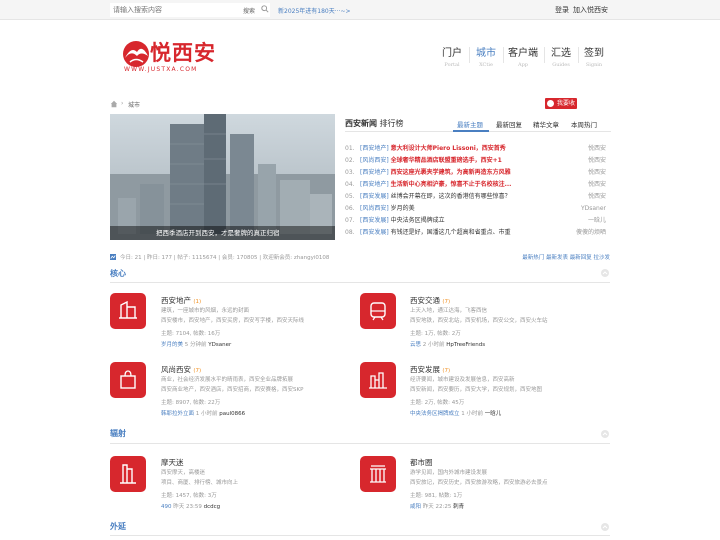 The width and height of the screenshot is (720, 540). What do you see at coordinates (597, 221) in the screenshot?
I see `news-author: 一晗儿` at bounding box center [597, 221].